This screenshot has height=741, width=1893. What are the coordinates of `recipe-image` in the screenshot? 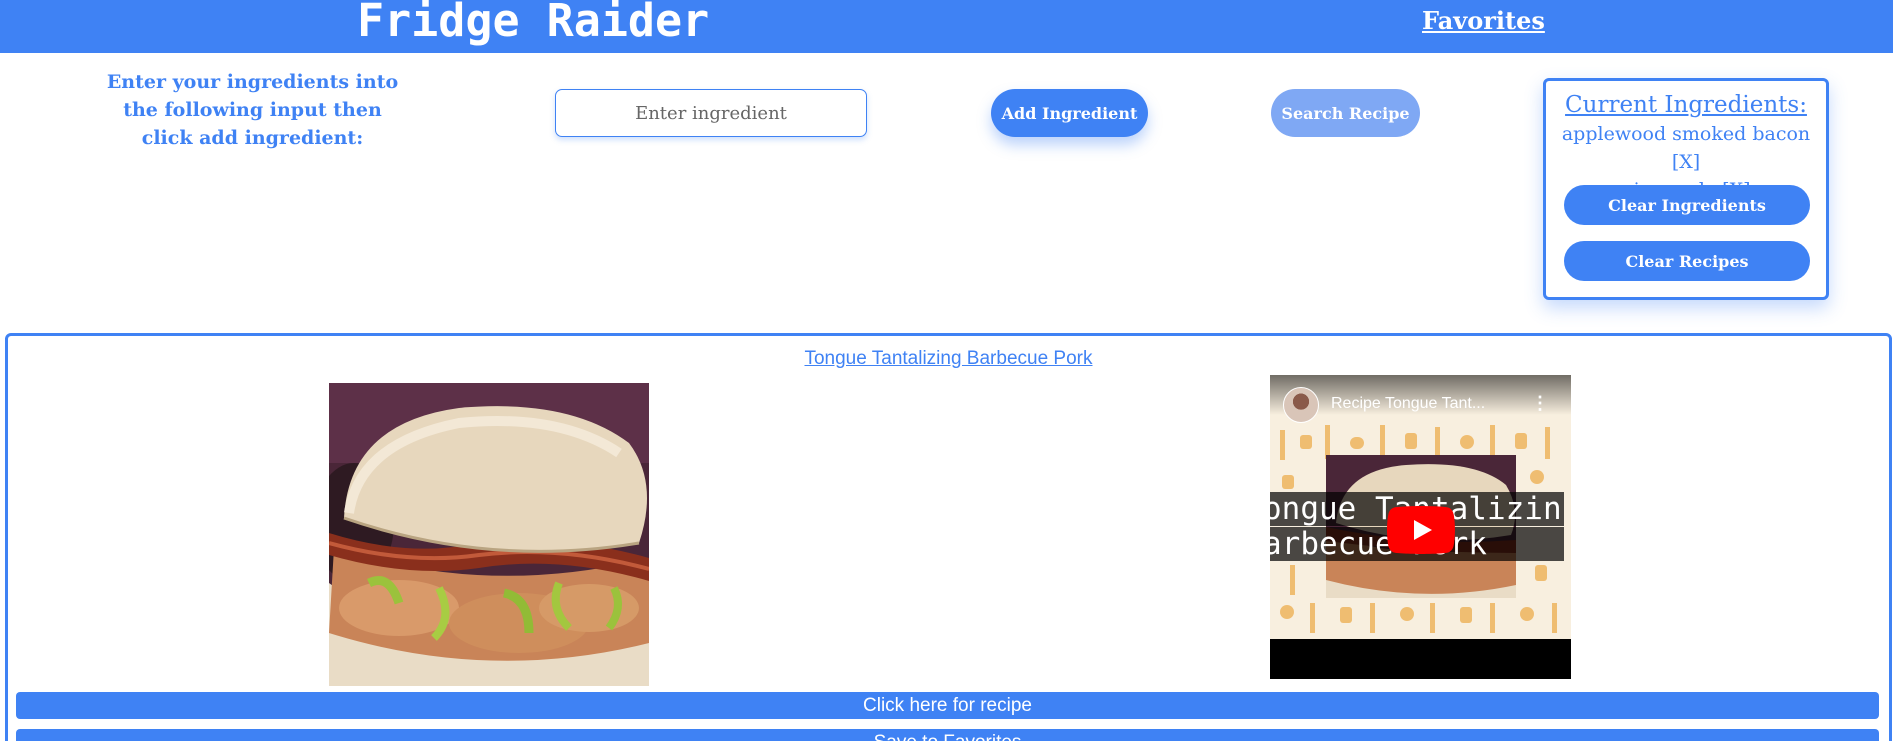 It's located at (489, 534).